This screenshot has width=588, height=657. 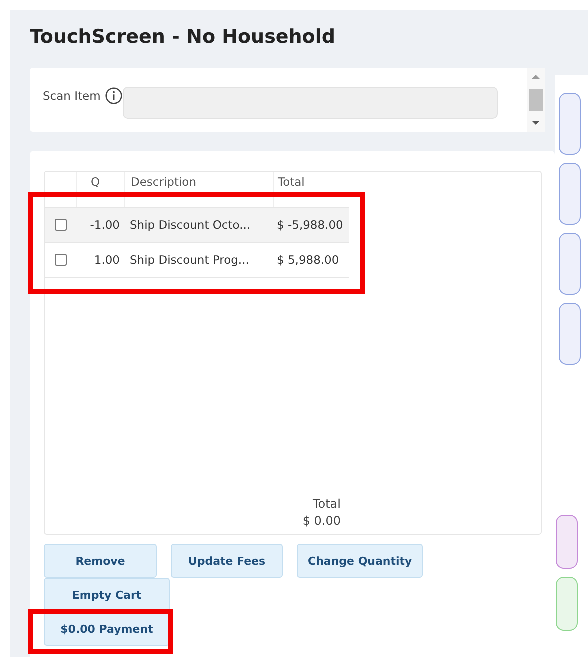 What do you see at coordinates (107, 595) in the screenshot?
I see `action-button: Empty Cart` at bounding box center [107, 595].